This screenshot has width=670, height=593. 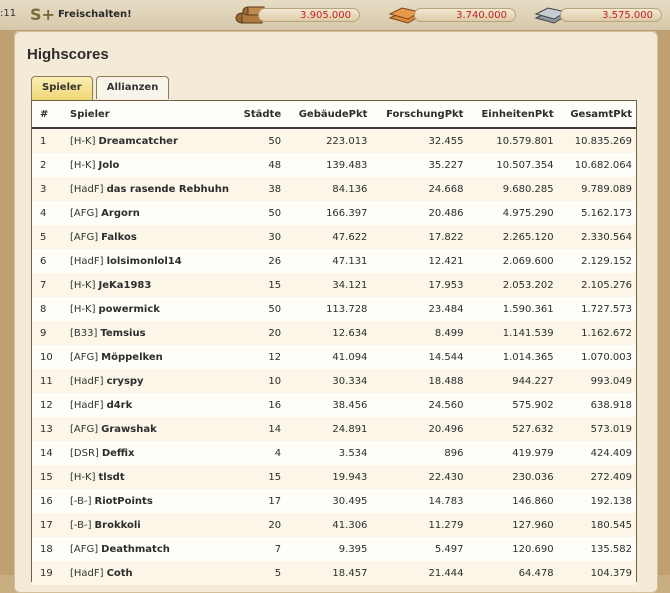 I want to click on cities-cell: 15, so click(x=260, y=285).